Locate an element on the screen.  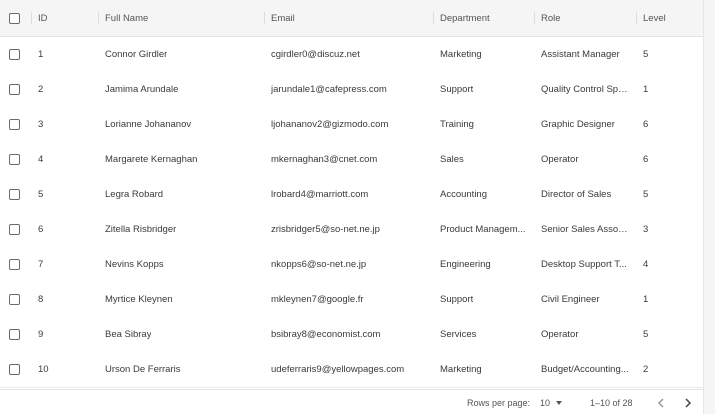
vertical-scrollbar is located at coordinates (709, 207).